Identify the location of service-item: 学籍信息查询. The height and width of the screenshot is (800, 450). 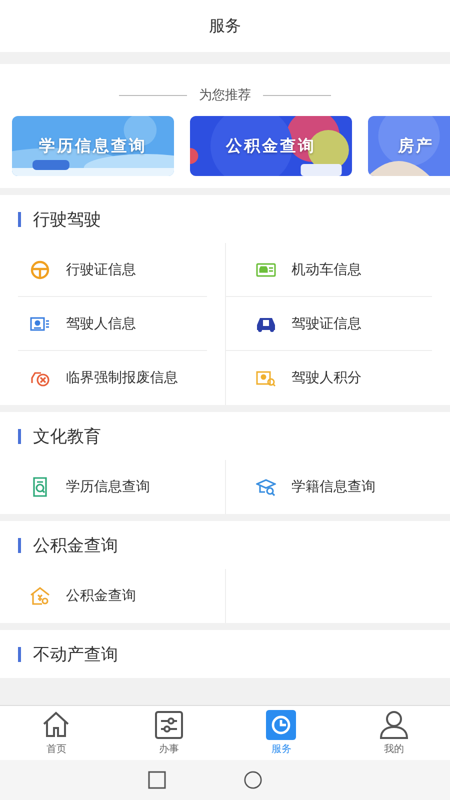
(310, 487).